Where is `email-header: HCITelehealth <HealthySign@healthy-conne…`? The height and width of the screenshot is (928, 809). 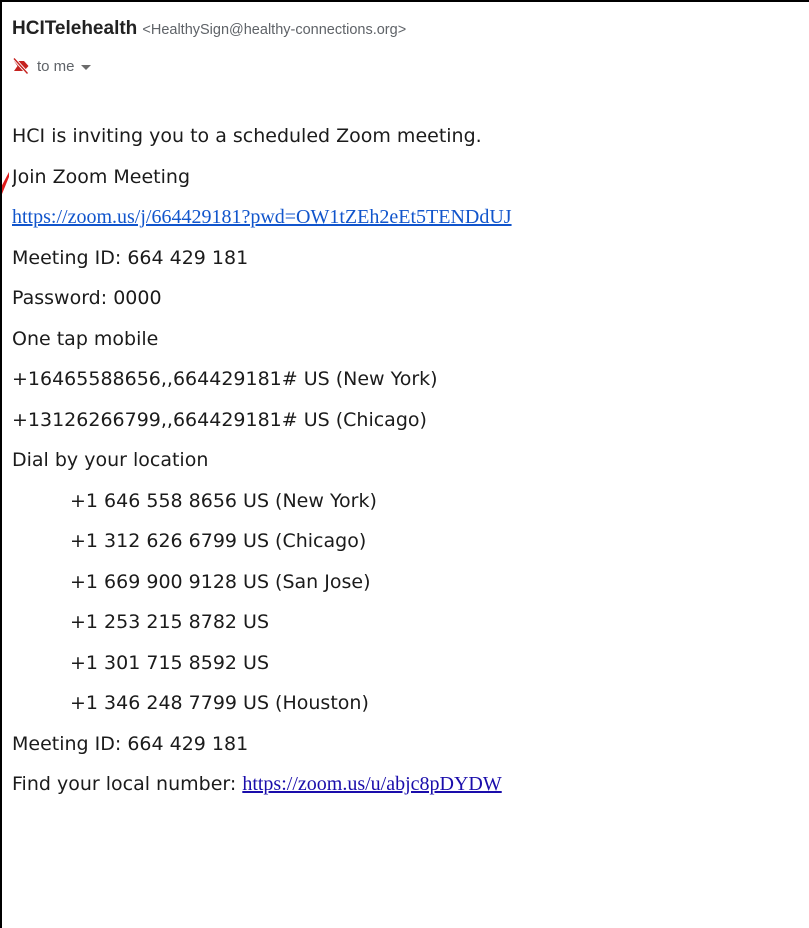
email-header: HCITelehealth <HealthySign@healthy-conne… is located at coordinates (209, 29).